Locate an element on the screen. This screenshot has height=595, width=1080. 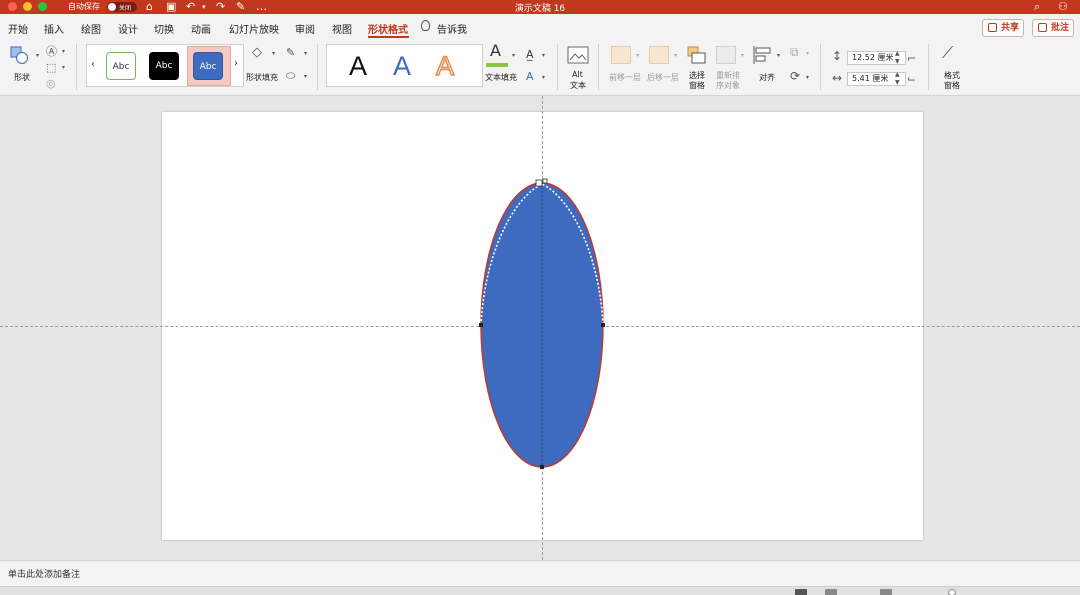
reorder-objects-icon is located at coordinates (726, 55).